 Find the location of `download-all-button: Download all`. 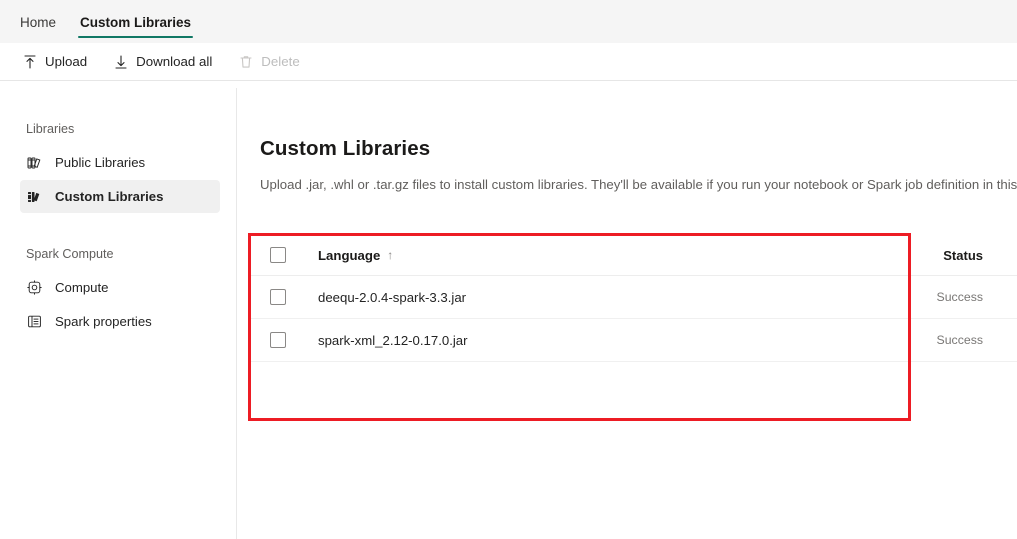

download-all-button: Download all is located at coordinates (162, 62).